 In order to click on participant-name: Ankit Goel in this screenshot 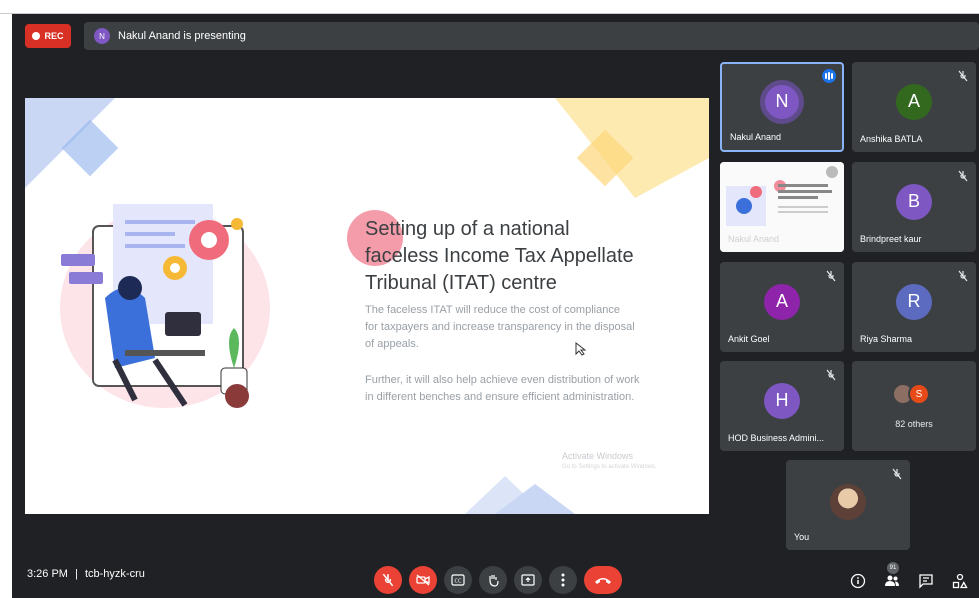, I will do `click(749, 339)`.